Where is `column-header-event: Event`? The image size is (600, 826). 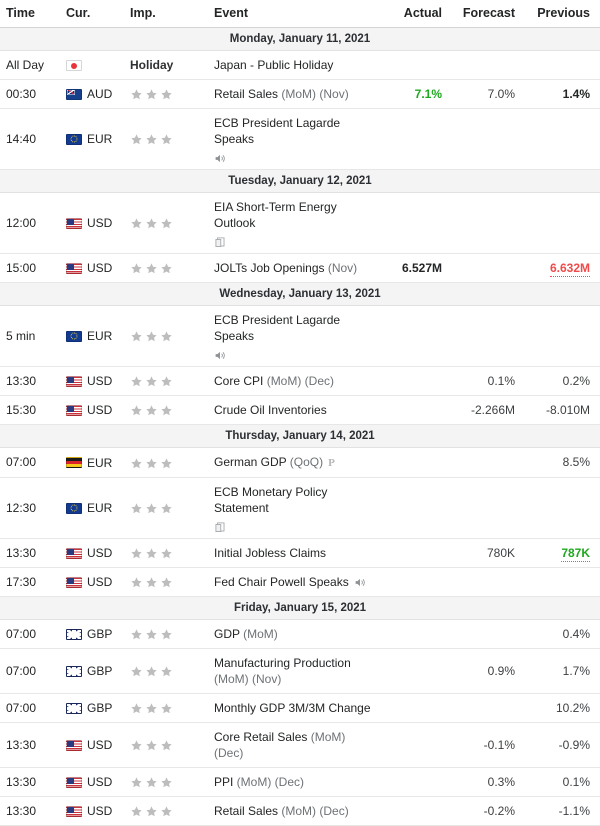 column-header-event: Event is located at coordinates (291, 14).